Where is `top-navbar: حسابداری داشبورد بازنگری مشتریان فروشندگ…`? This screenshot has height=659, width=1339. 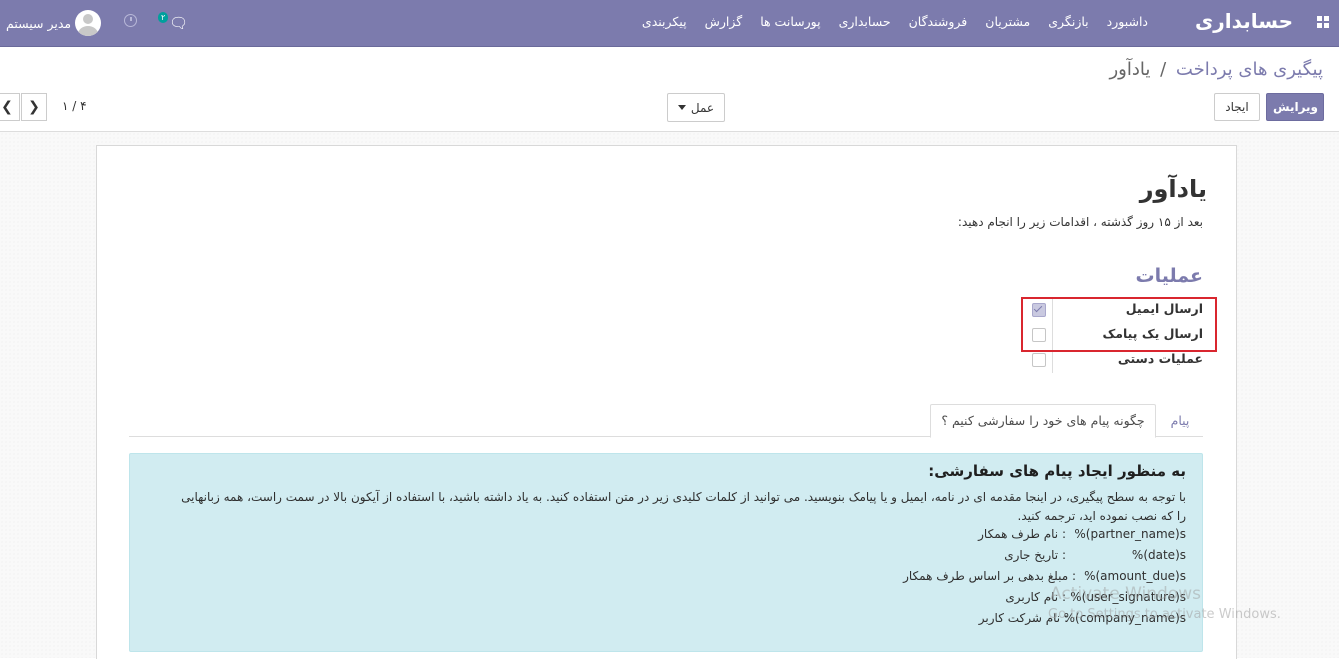 top-navbar: حسابداری داشبورد بازنگری مشتریان فروشندگ… is located at coordinates (669, 23).